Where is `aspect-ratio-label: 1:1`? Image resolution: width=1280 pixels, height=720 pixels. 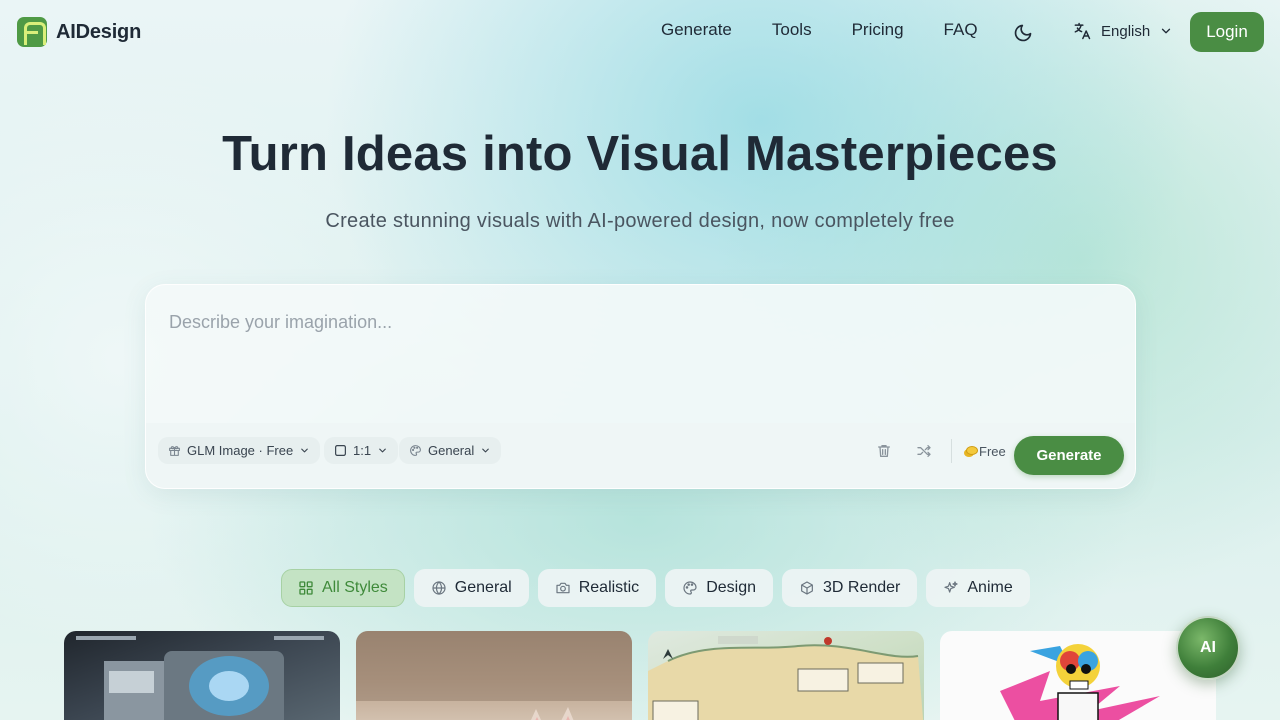 aspect-ratio-label: 1:1 is located at coordinates (362, 450).